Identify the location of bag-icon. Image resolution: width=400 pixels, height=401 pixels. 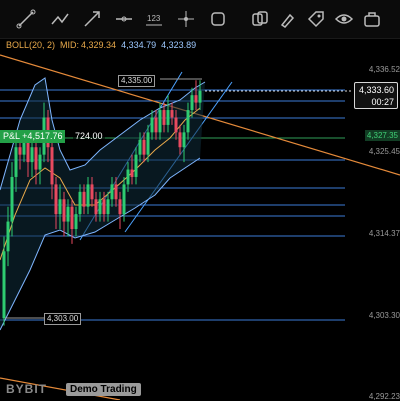
(372, 19).